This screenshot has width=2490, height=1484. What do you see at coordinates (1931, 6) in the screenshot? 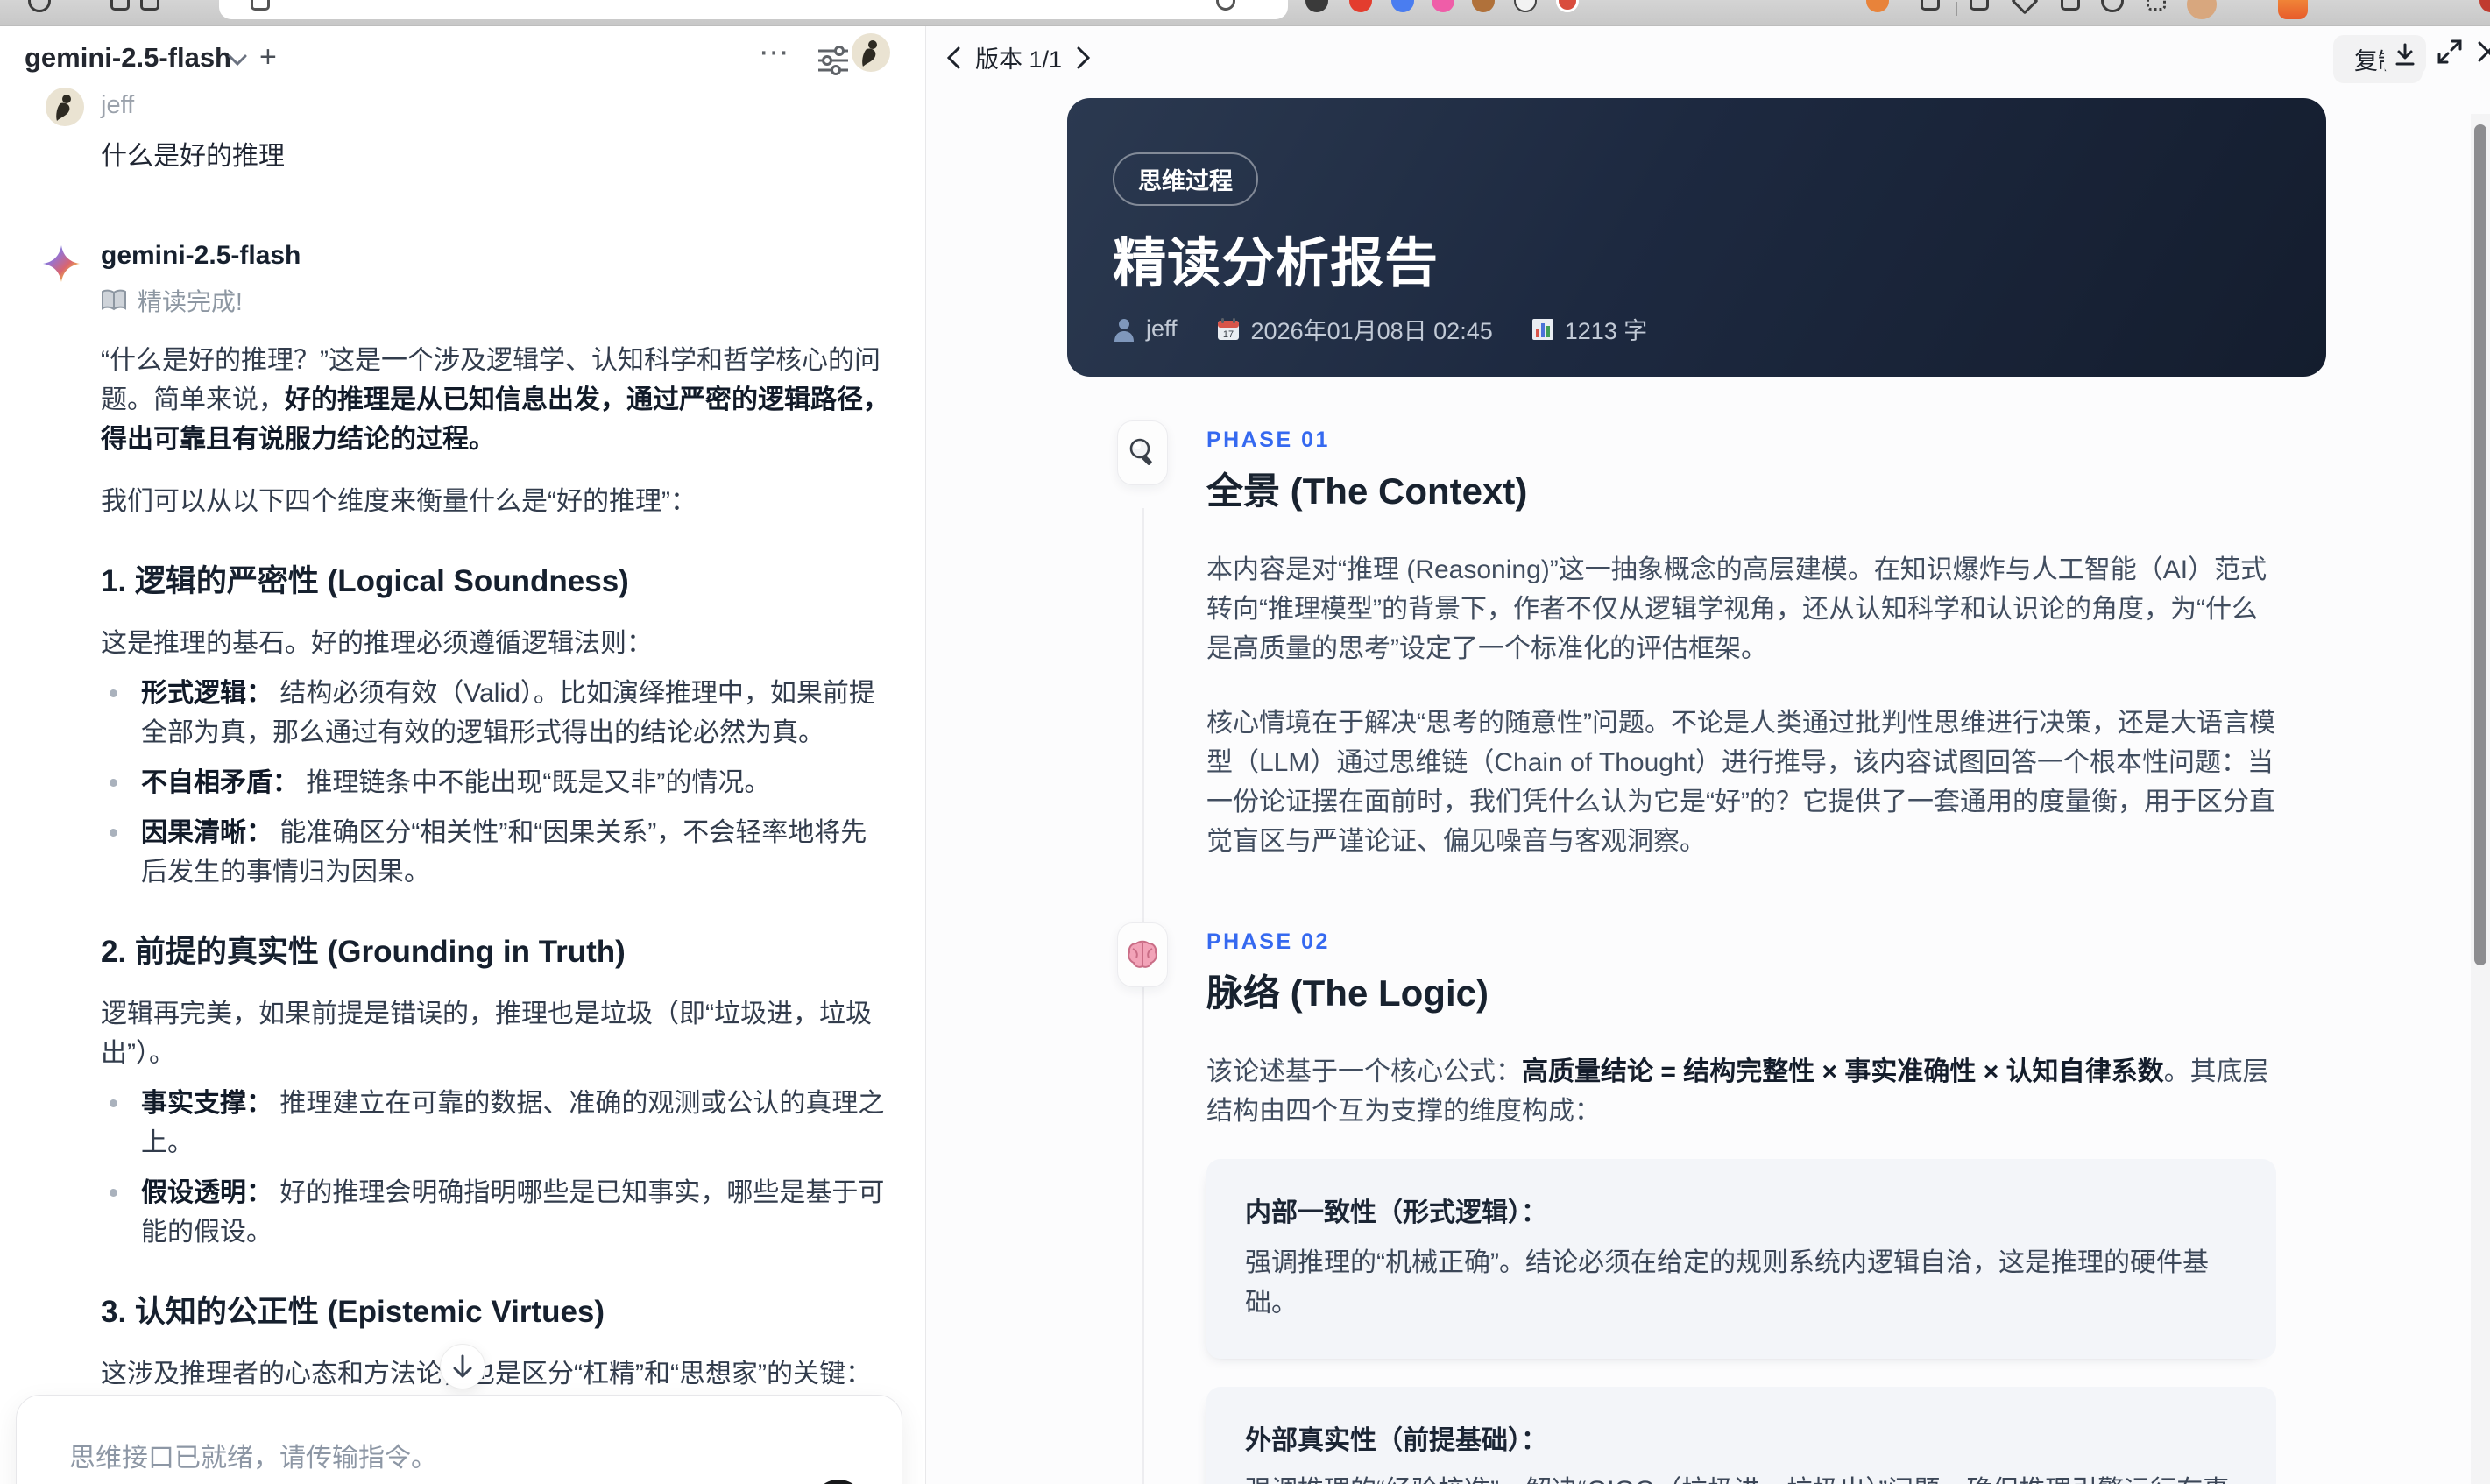
I see `grid-icon` at bounding box center [1931, 6].